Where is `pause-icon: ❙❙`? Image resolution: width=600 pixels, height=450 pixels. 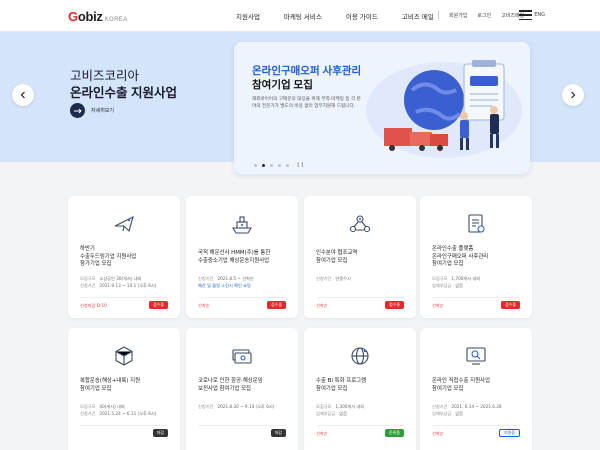 pause-icon: ❙❙ is located at coordinates (300, 165).